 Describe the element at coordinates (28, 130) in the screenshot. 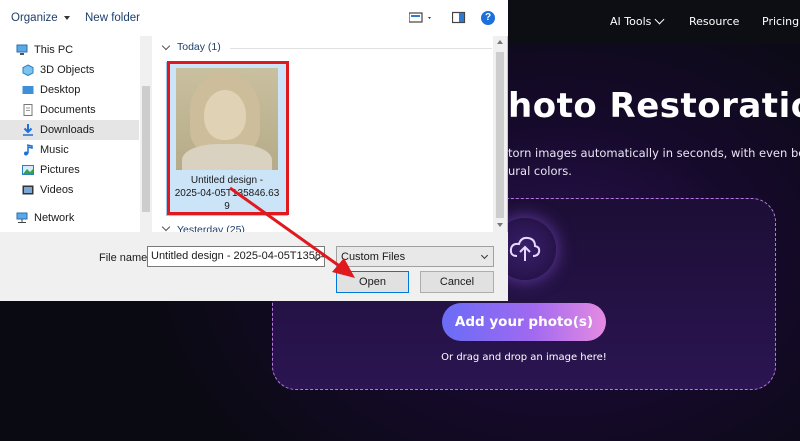

I see `download-icon` at that location.